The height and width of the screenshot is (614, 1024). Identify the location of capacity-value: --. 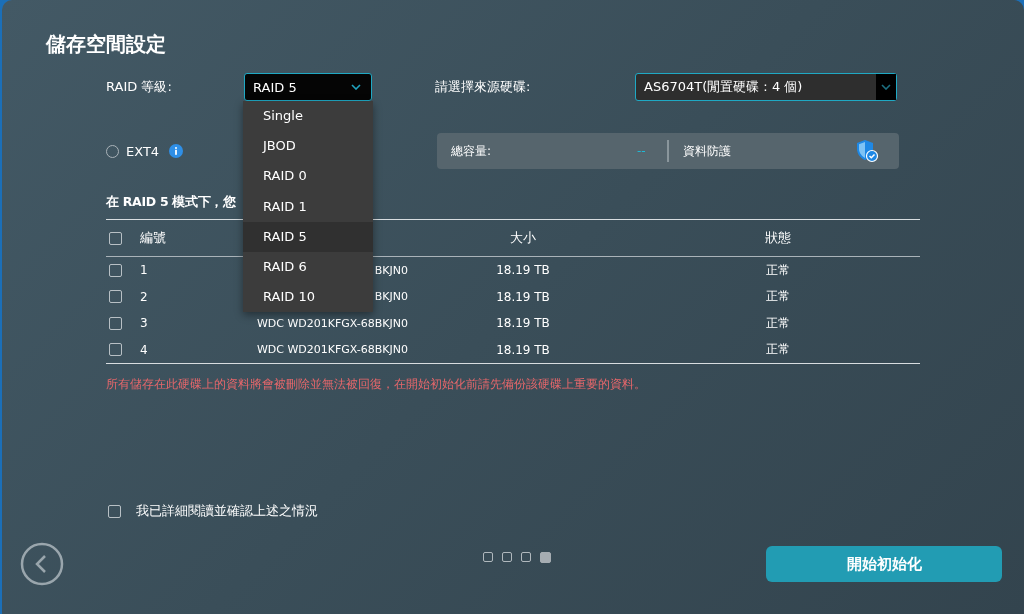
(642, 151).